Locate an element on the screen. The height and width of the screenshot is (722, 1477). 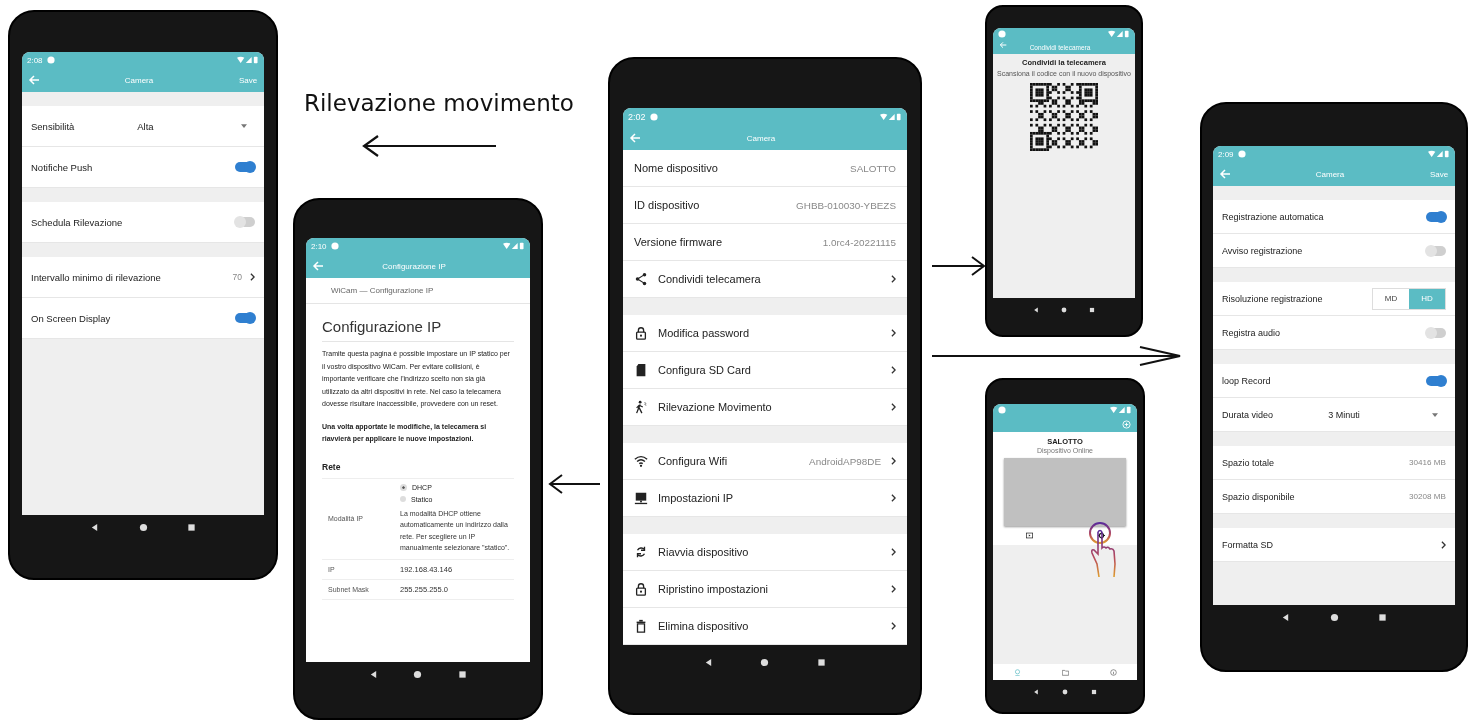
setting-label: Spazio disponibile is located at coordinates (1259, 496).